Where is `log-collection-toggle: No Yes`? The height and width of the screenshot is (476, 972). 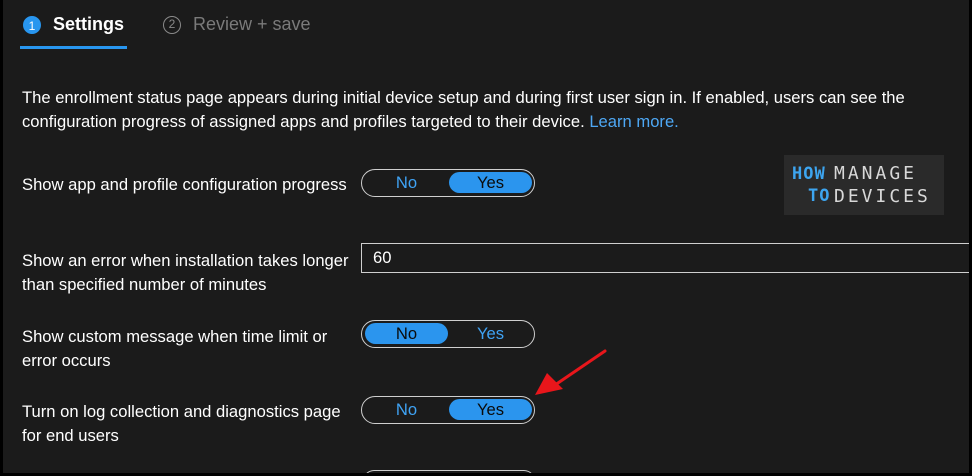
log-collection-toggle: No Yes is located at coordinates (448, 410).